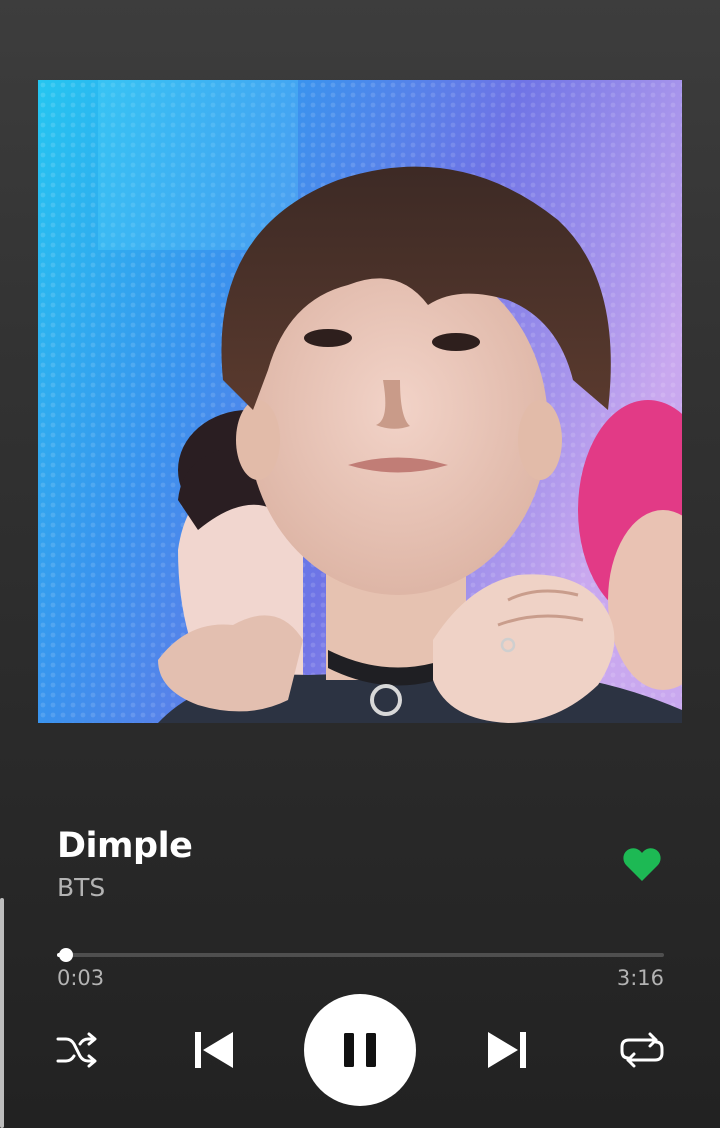 Image resolution: width=720 pixels, height=1128 pixels. I want to click on progress-thumb, so click(66, 955).